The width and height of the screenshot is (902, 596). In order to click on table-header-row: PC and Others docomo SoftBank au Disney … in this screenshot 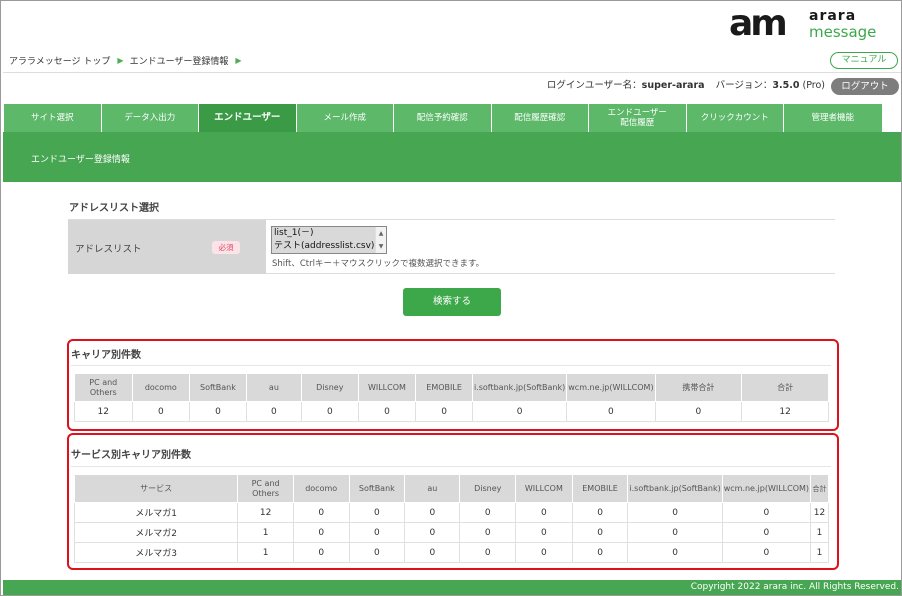, I will do `click(451, 387)`.